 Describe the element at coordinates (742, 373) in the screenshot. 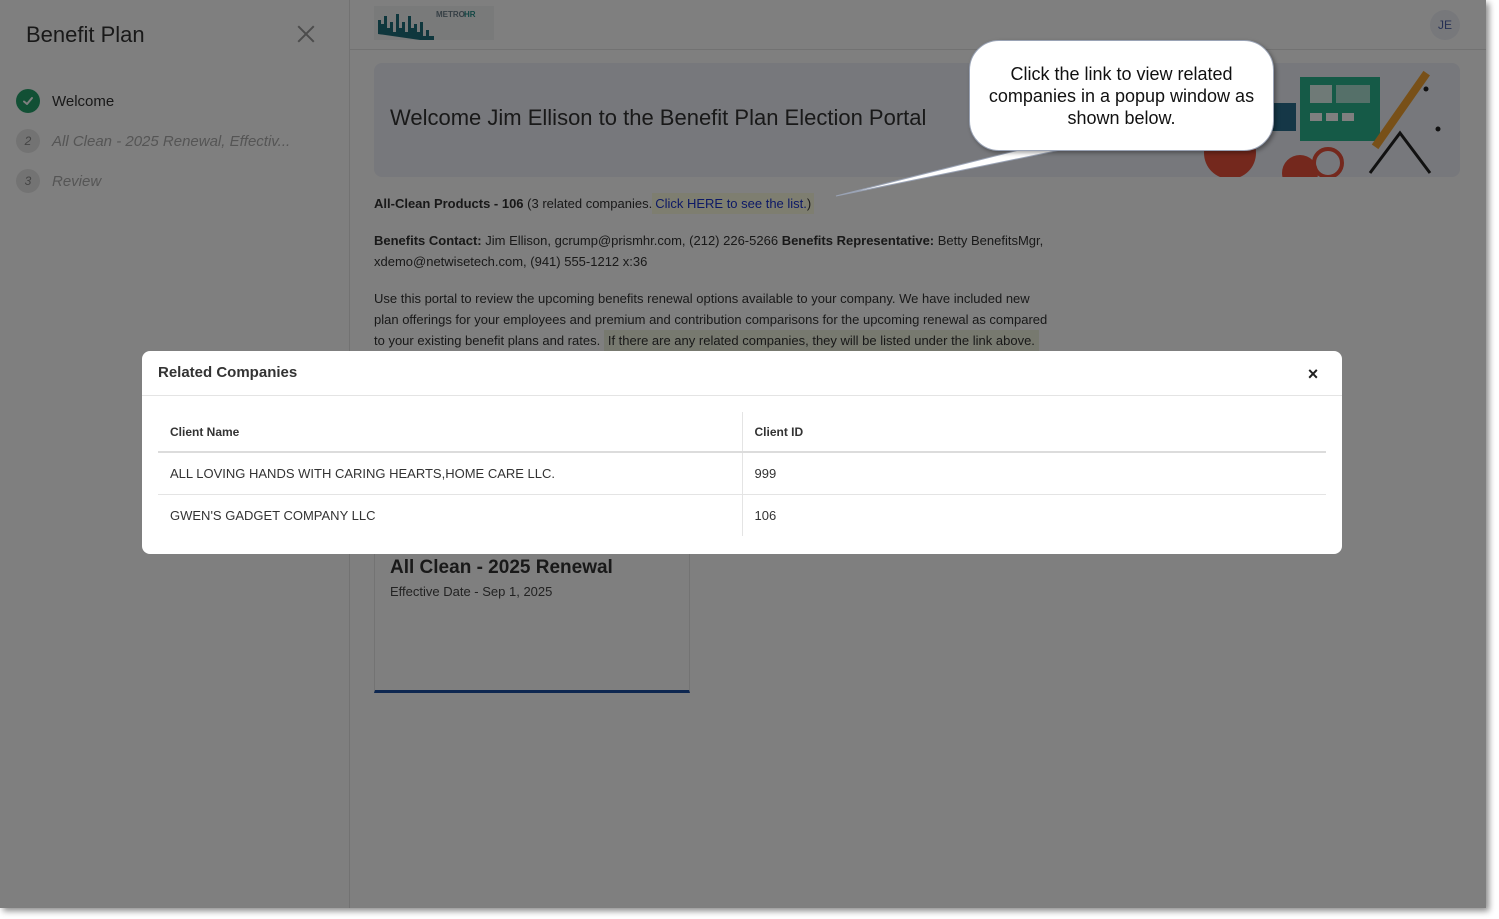

I see `modal-header: Related Companies ×` at that location.